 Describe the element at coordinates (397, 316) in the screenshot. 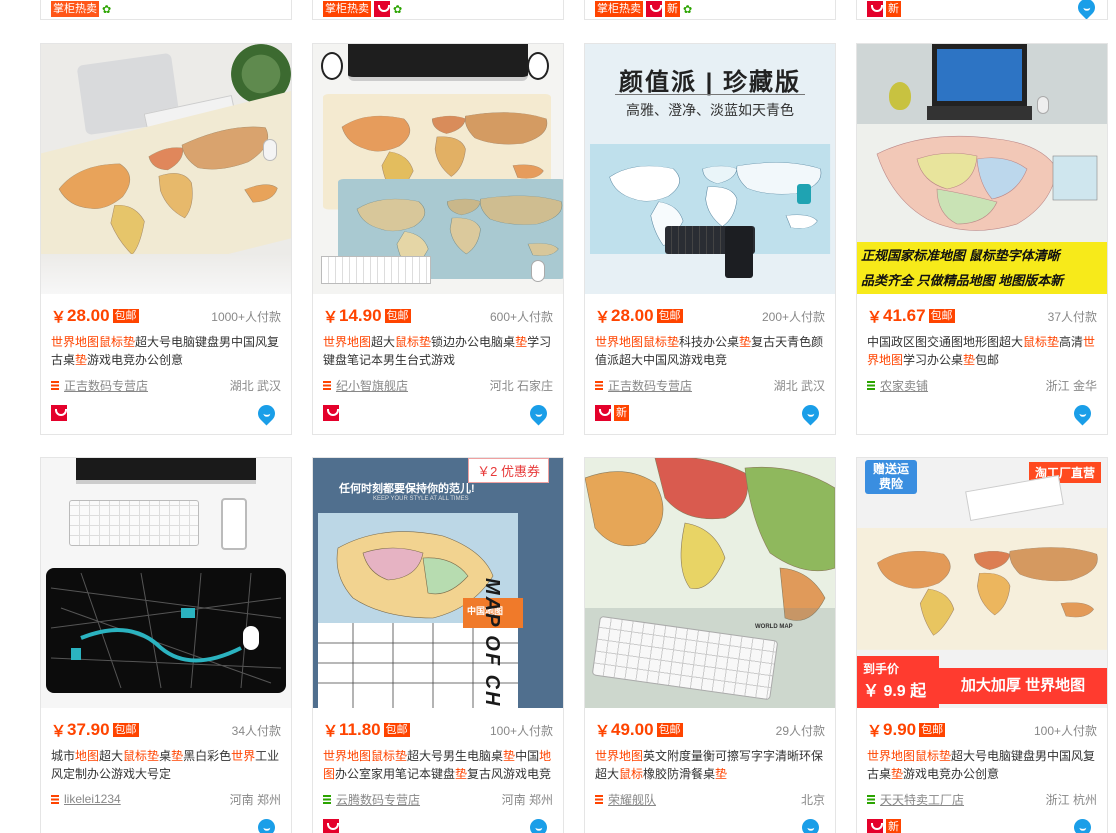

I see `free-shipping-badge: 包邮` at that location.